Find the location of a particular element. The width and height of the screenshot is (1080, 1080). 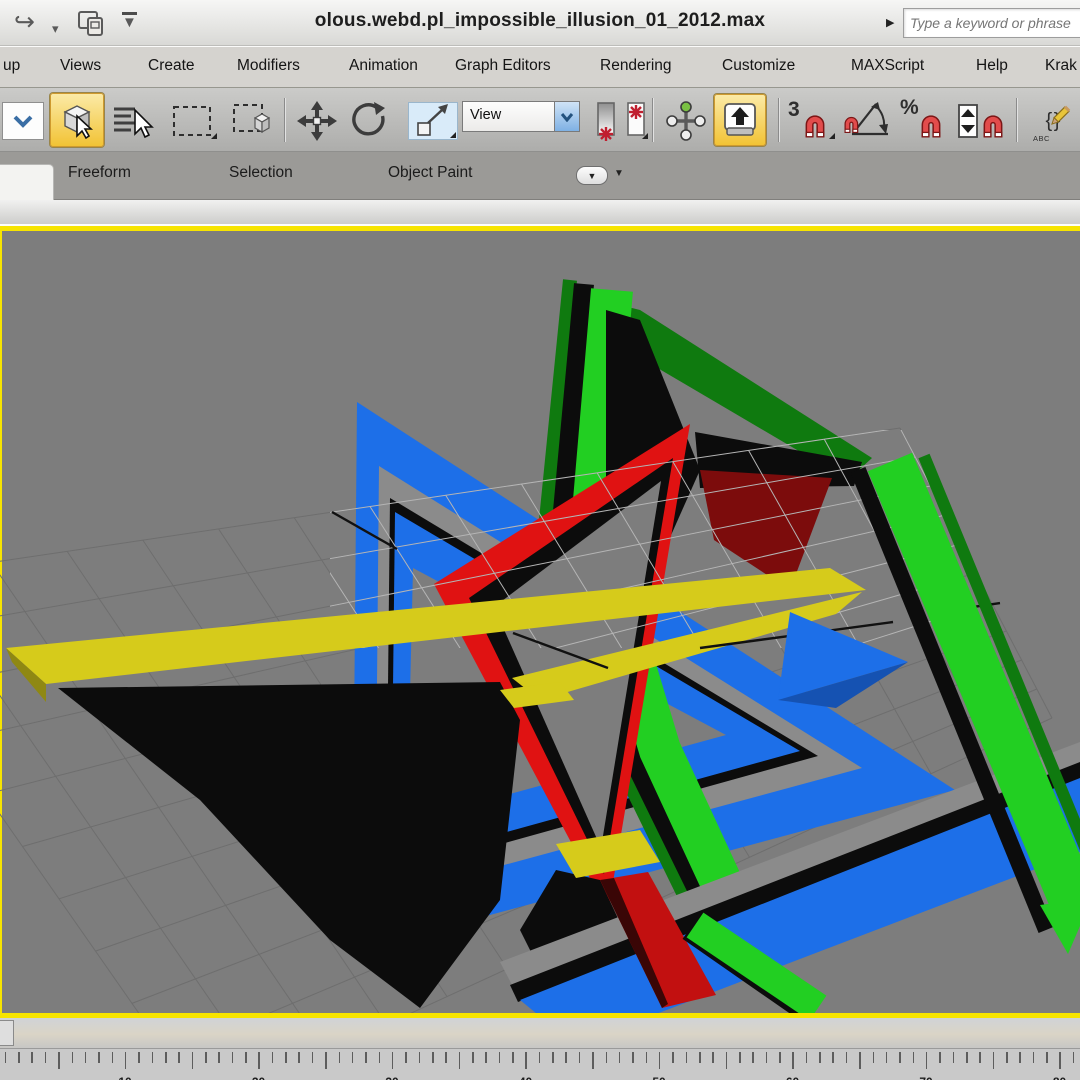

menu-customize: Customize is located at coordinates (758, 66).